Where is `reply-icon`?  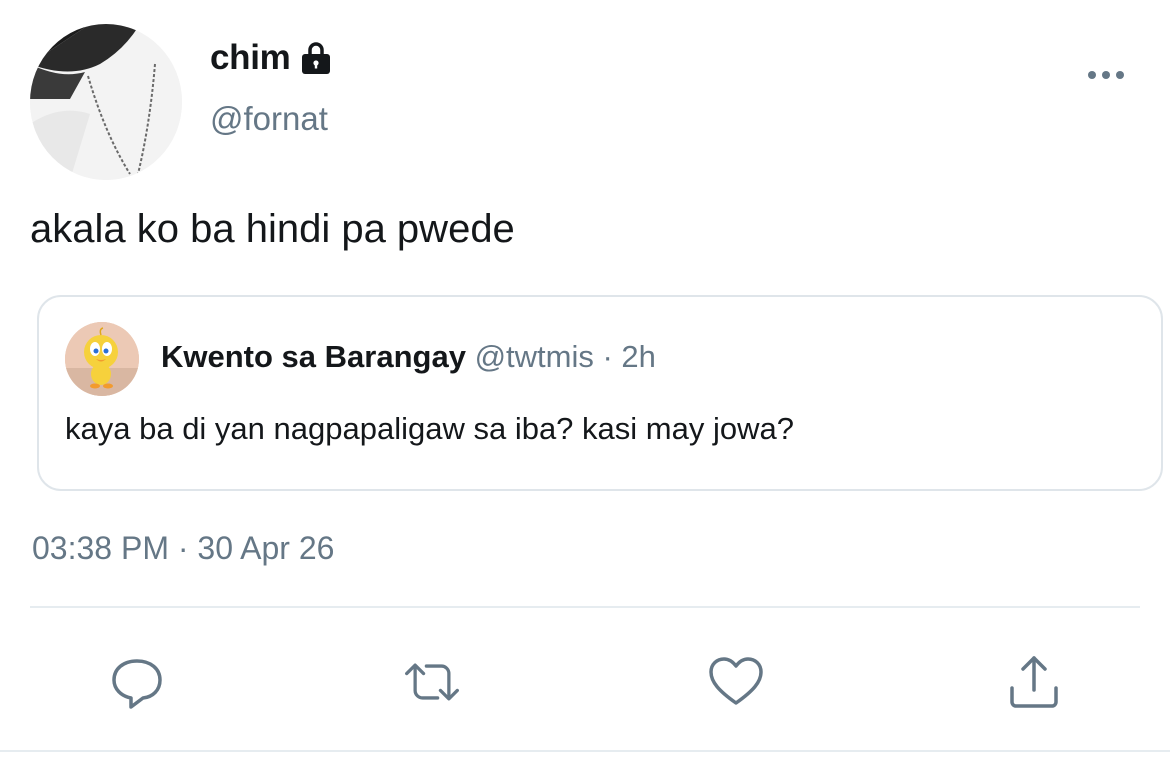 reply-icon is located at coordinates (137, 684).